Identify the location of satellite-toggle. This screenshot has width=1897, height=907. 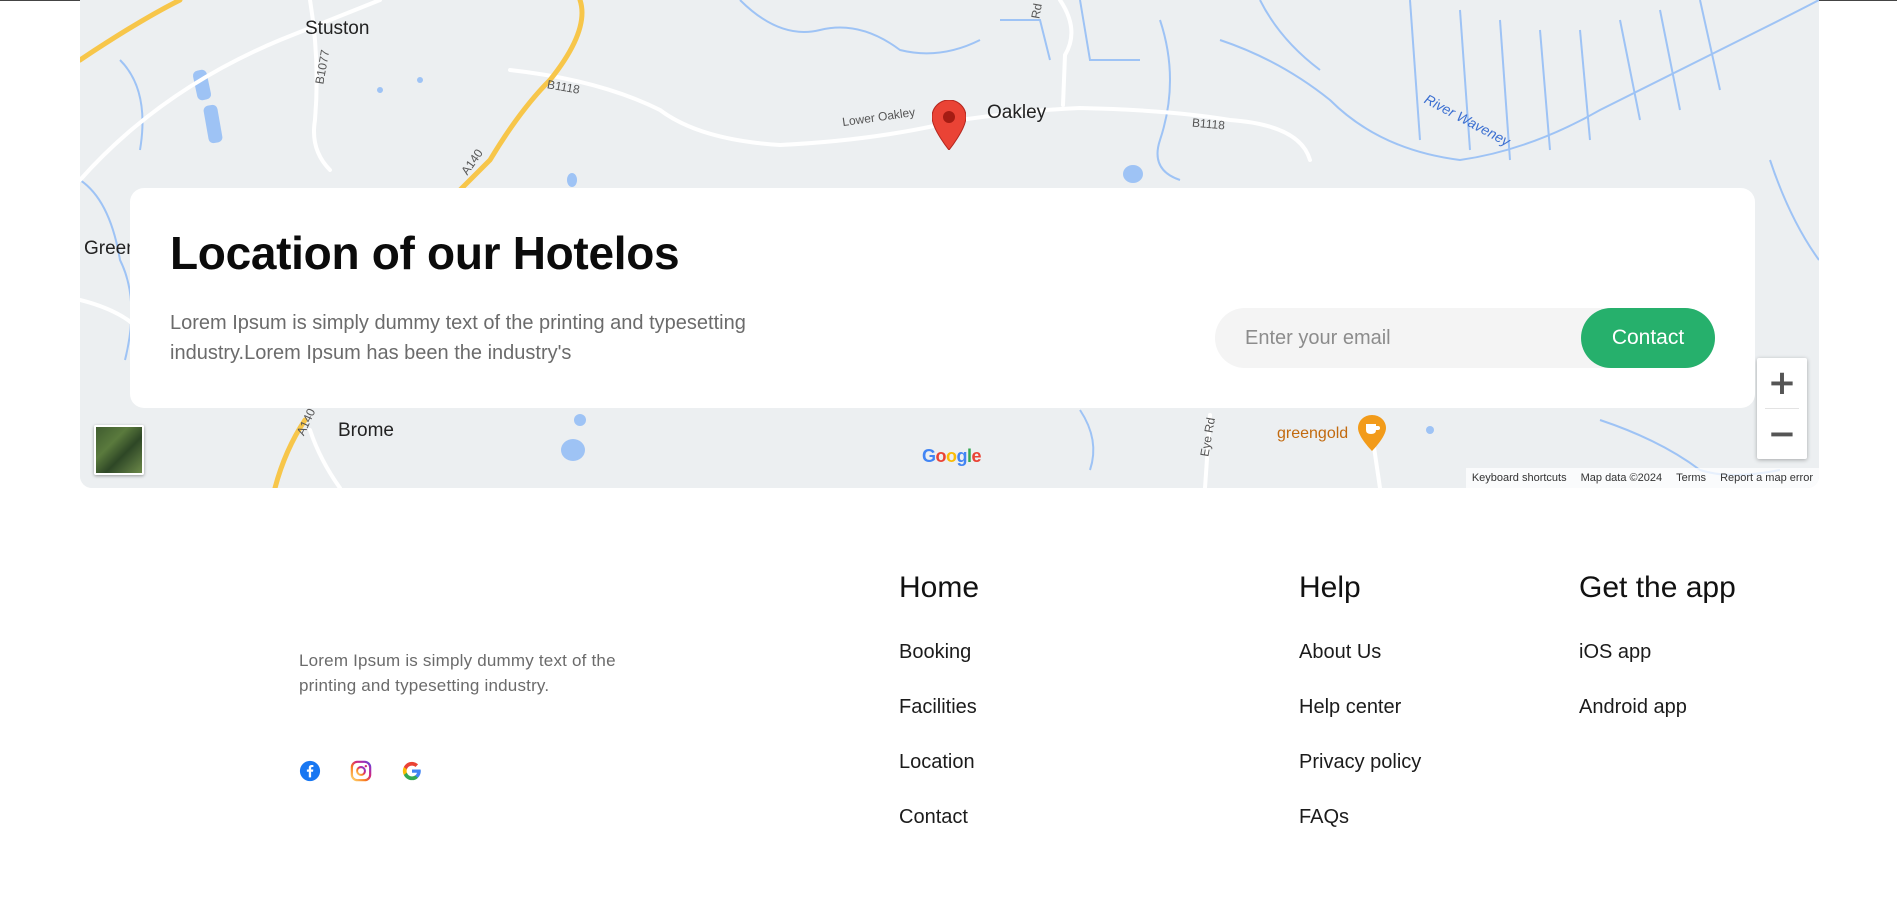
(119, 450).